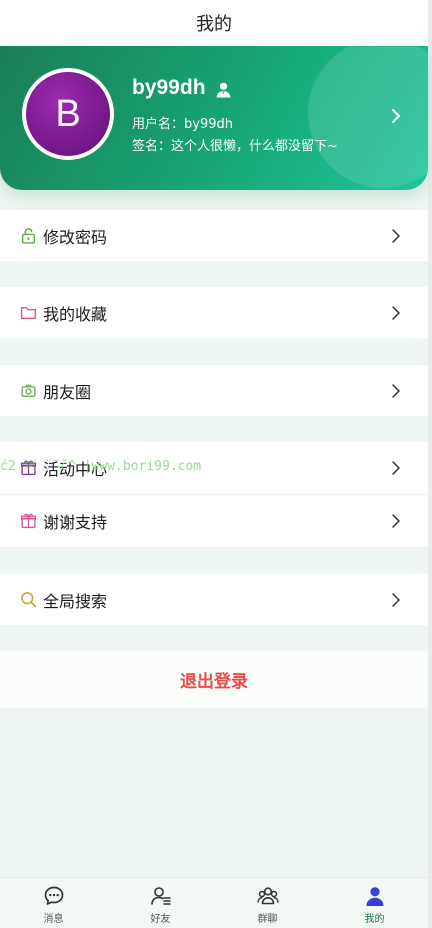 Image resolution: width=432 pixels, height=928 pixels. Describe the element at coordinates (28, 391) in the screenshot. I see `camera-icon` at that location.